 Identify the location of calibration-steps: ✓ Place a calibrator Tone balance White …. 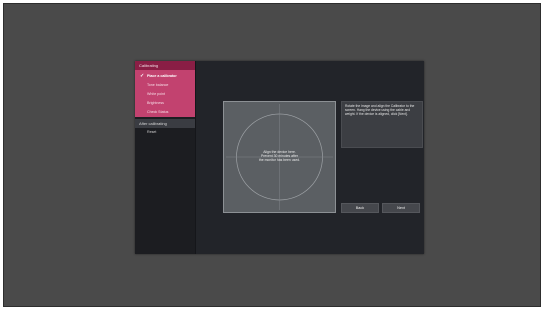
(165, 93).